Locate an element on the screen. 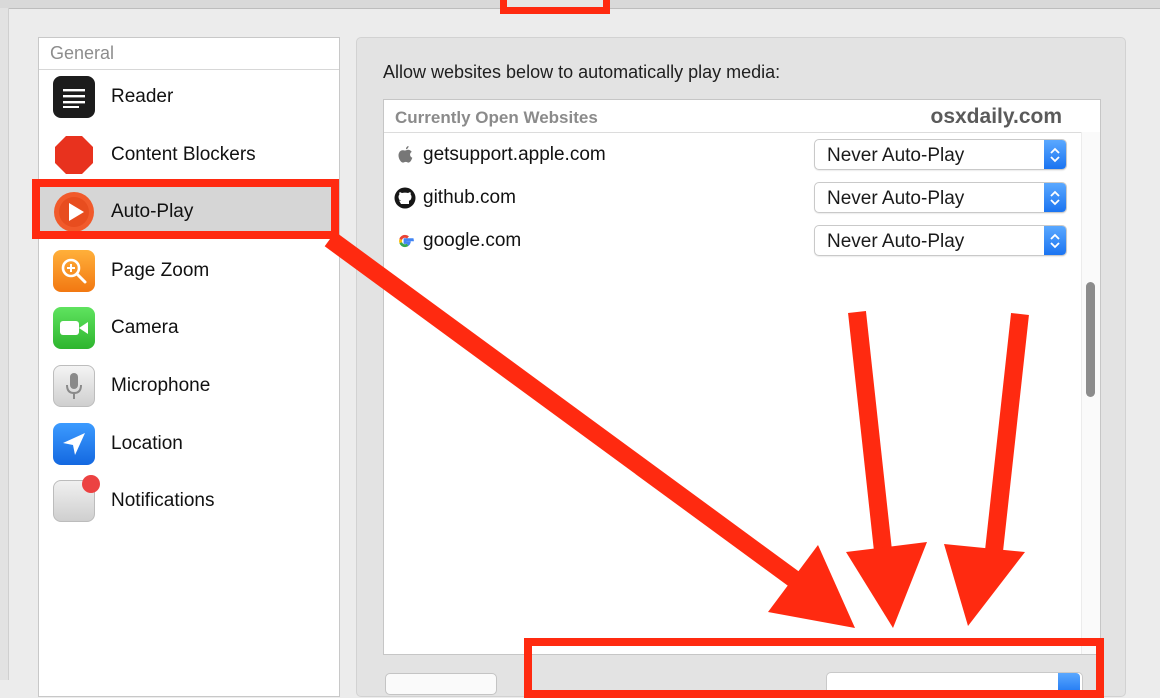 The image size is (1160, 698). right-arrow-head is located at coordinates (984, 585).